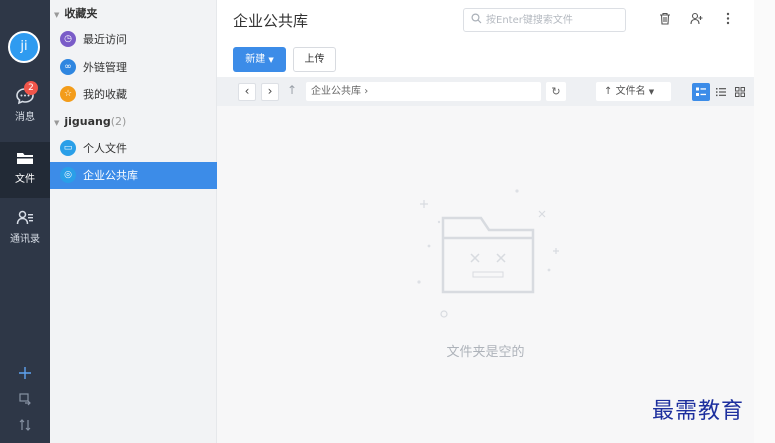 This screenshot has width=775, height=443. What do you see at coordinates (696, 20) in the screenshot?
I see `add-member-icon` at bounding box center [696, 20].